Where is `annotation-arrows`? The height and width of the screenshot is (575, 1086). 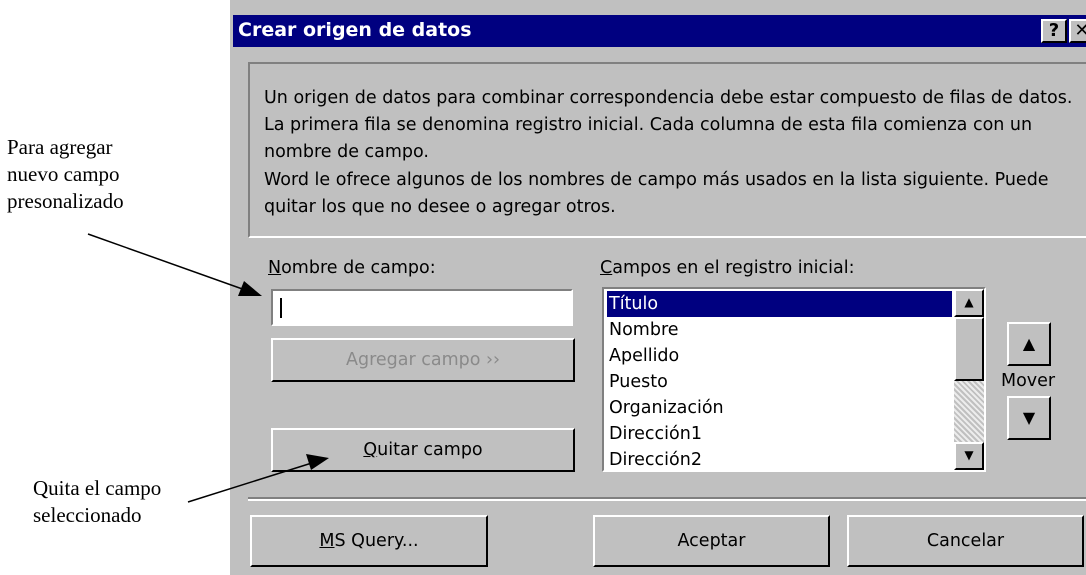
annotation-arrows is located at coordinates (208, 368).